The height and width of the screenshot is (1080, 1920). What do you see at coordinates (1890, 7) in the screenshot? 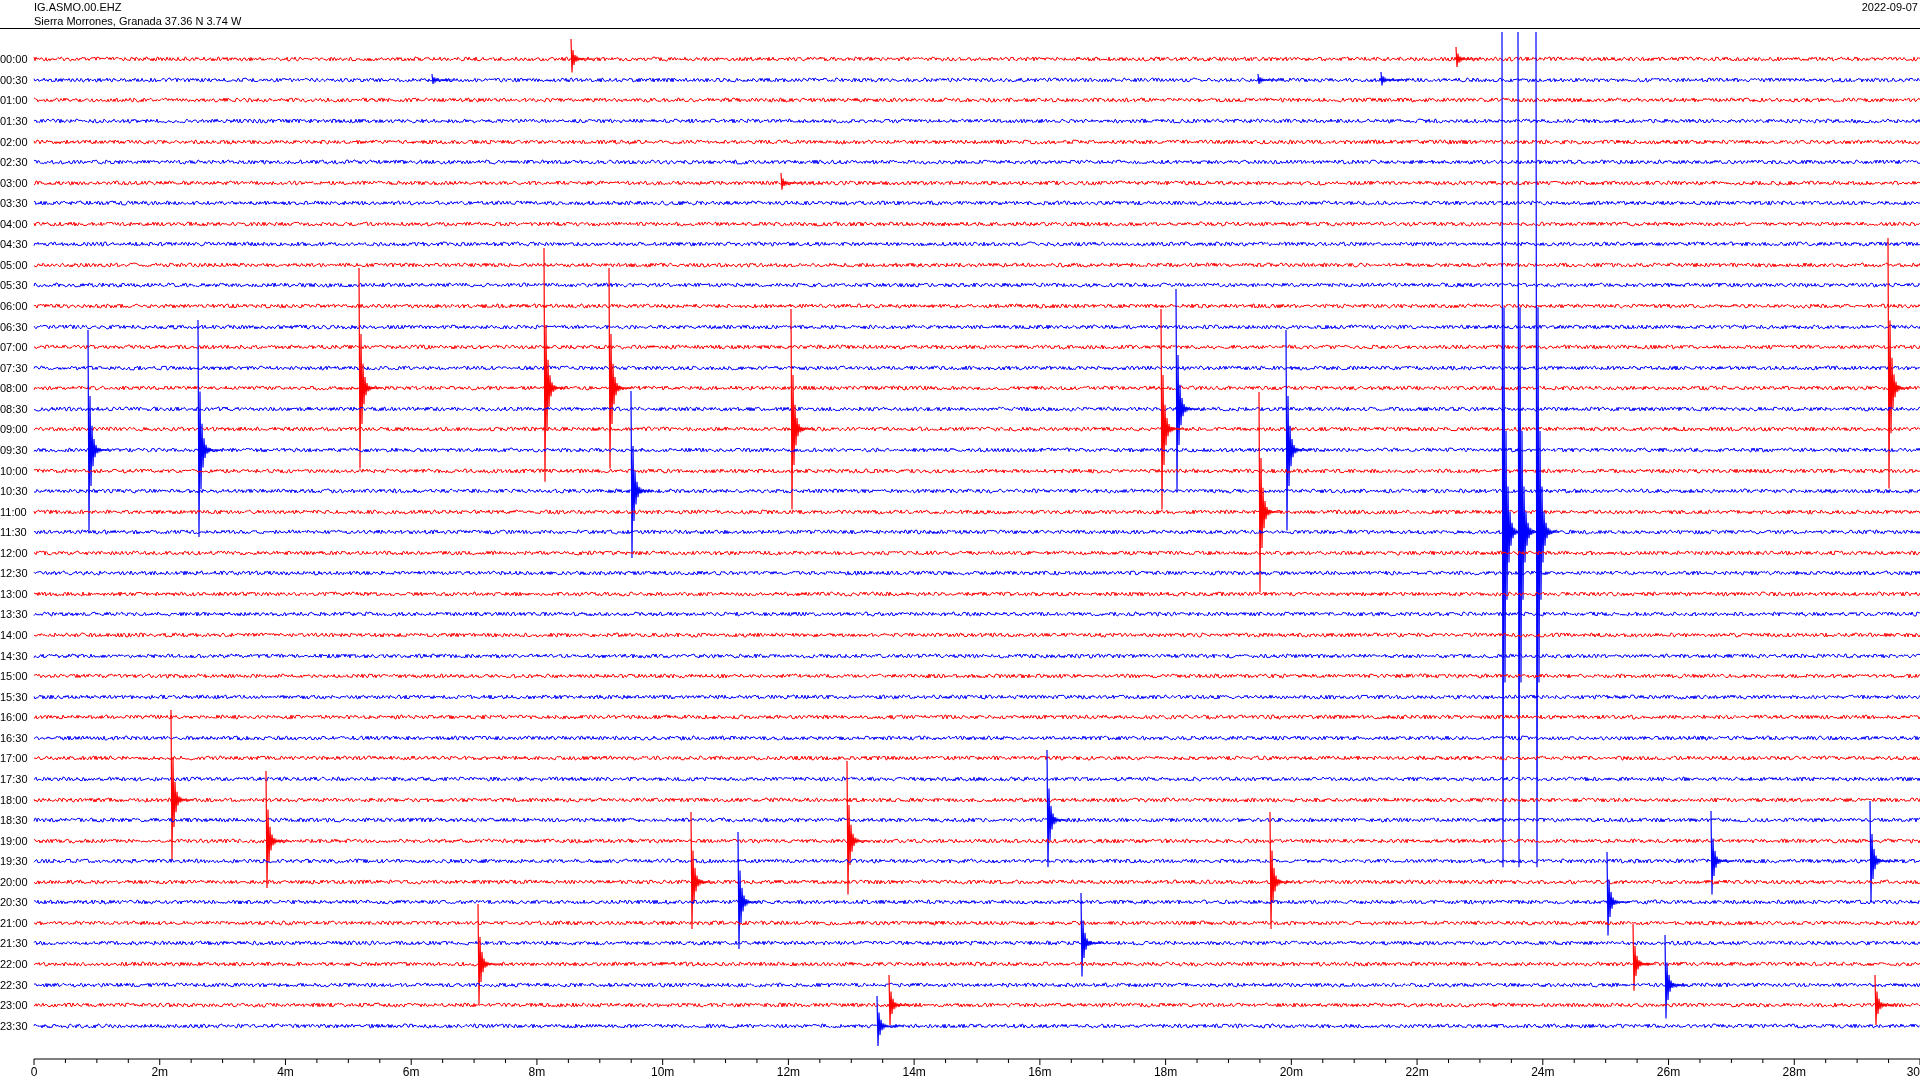
I see `record-date: 2022-09-07` at bounding box center [1890, 7].